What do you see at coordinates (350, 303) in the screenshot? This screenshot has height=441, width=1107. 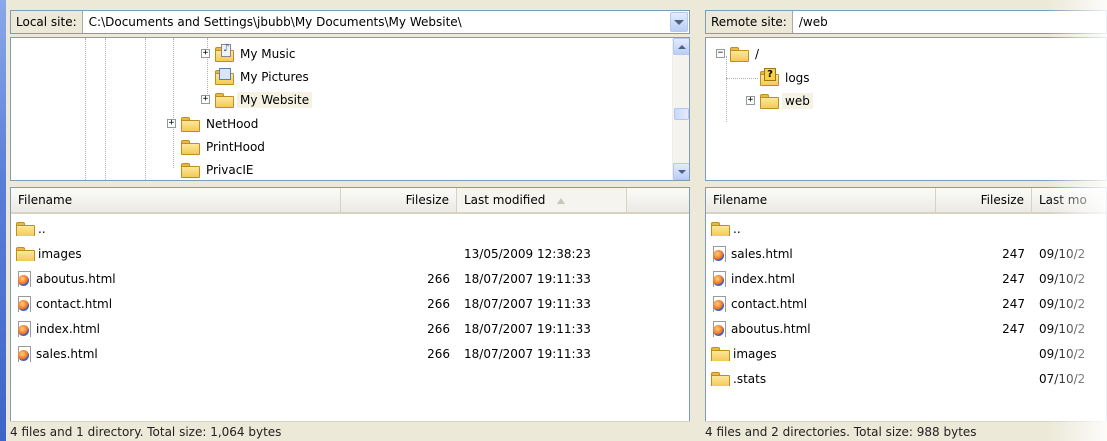 I see `table-row: contact.html 266 18/07/2007 19:11:33` at bounding box center [350, 303].